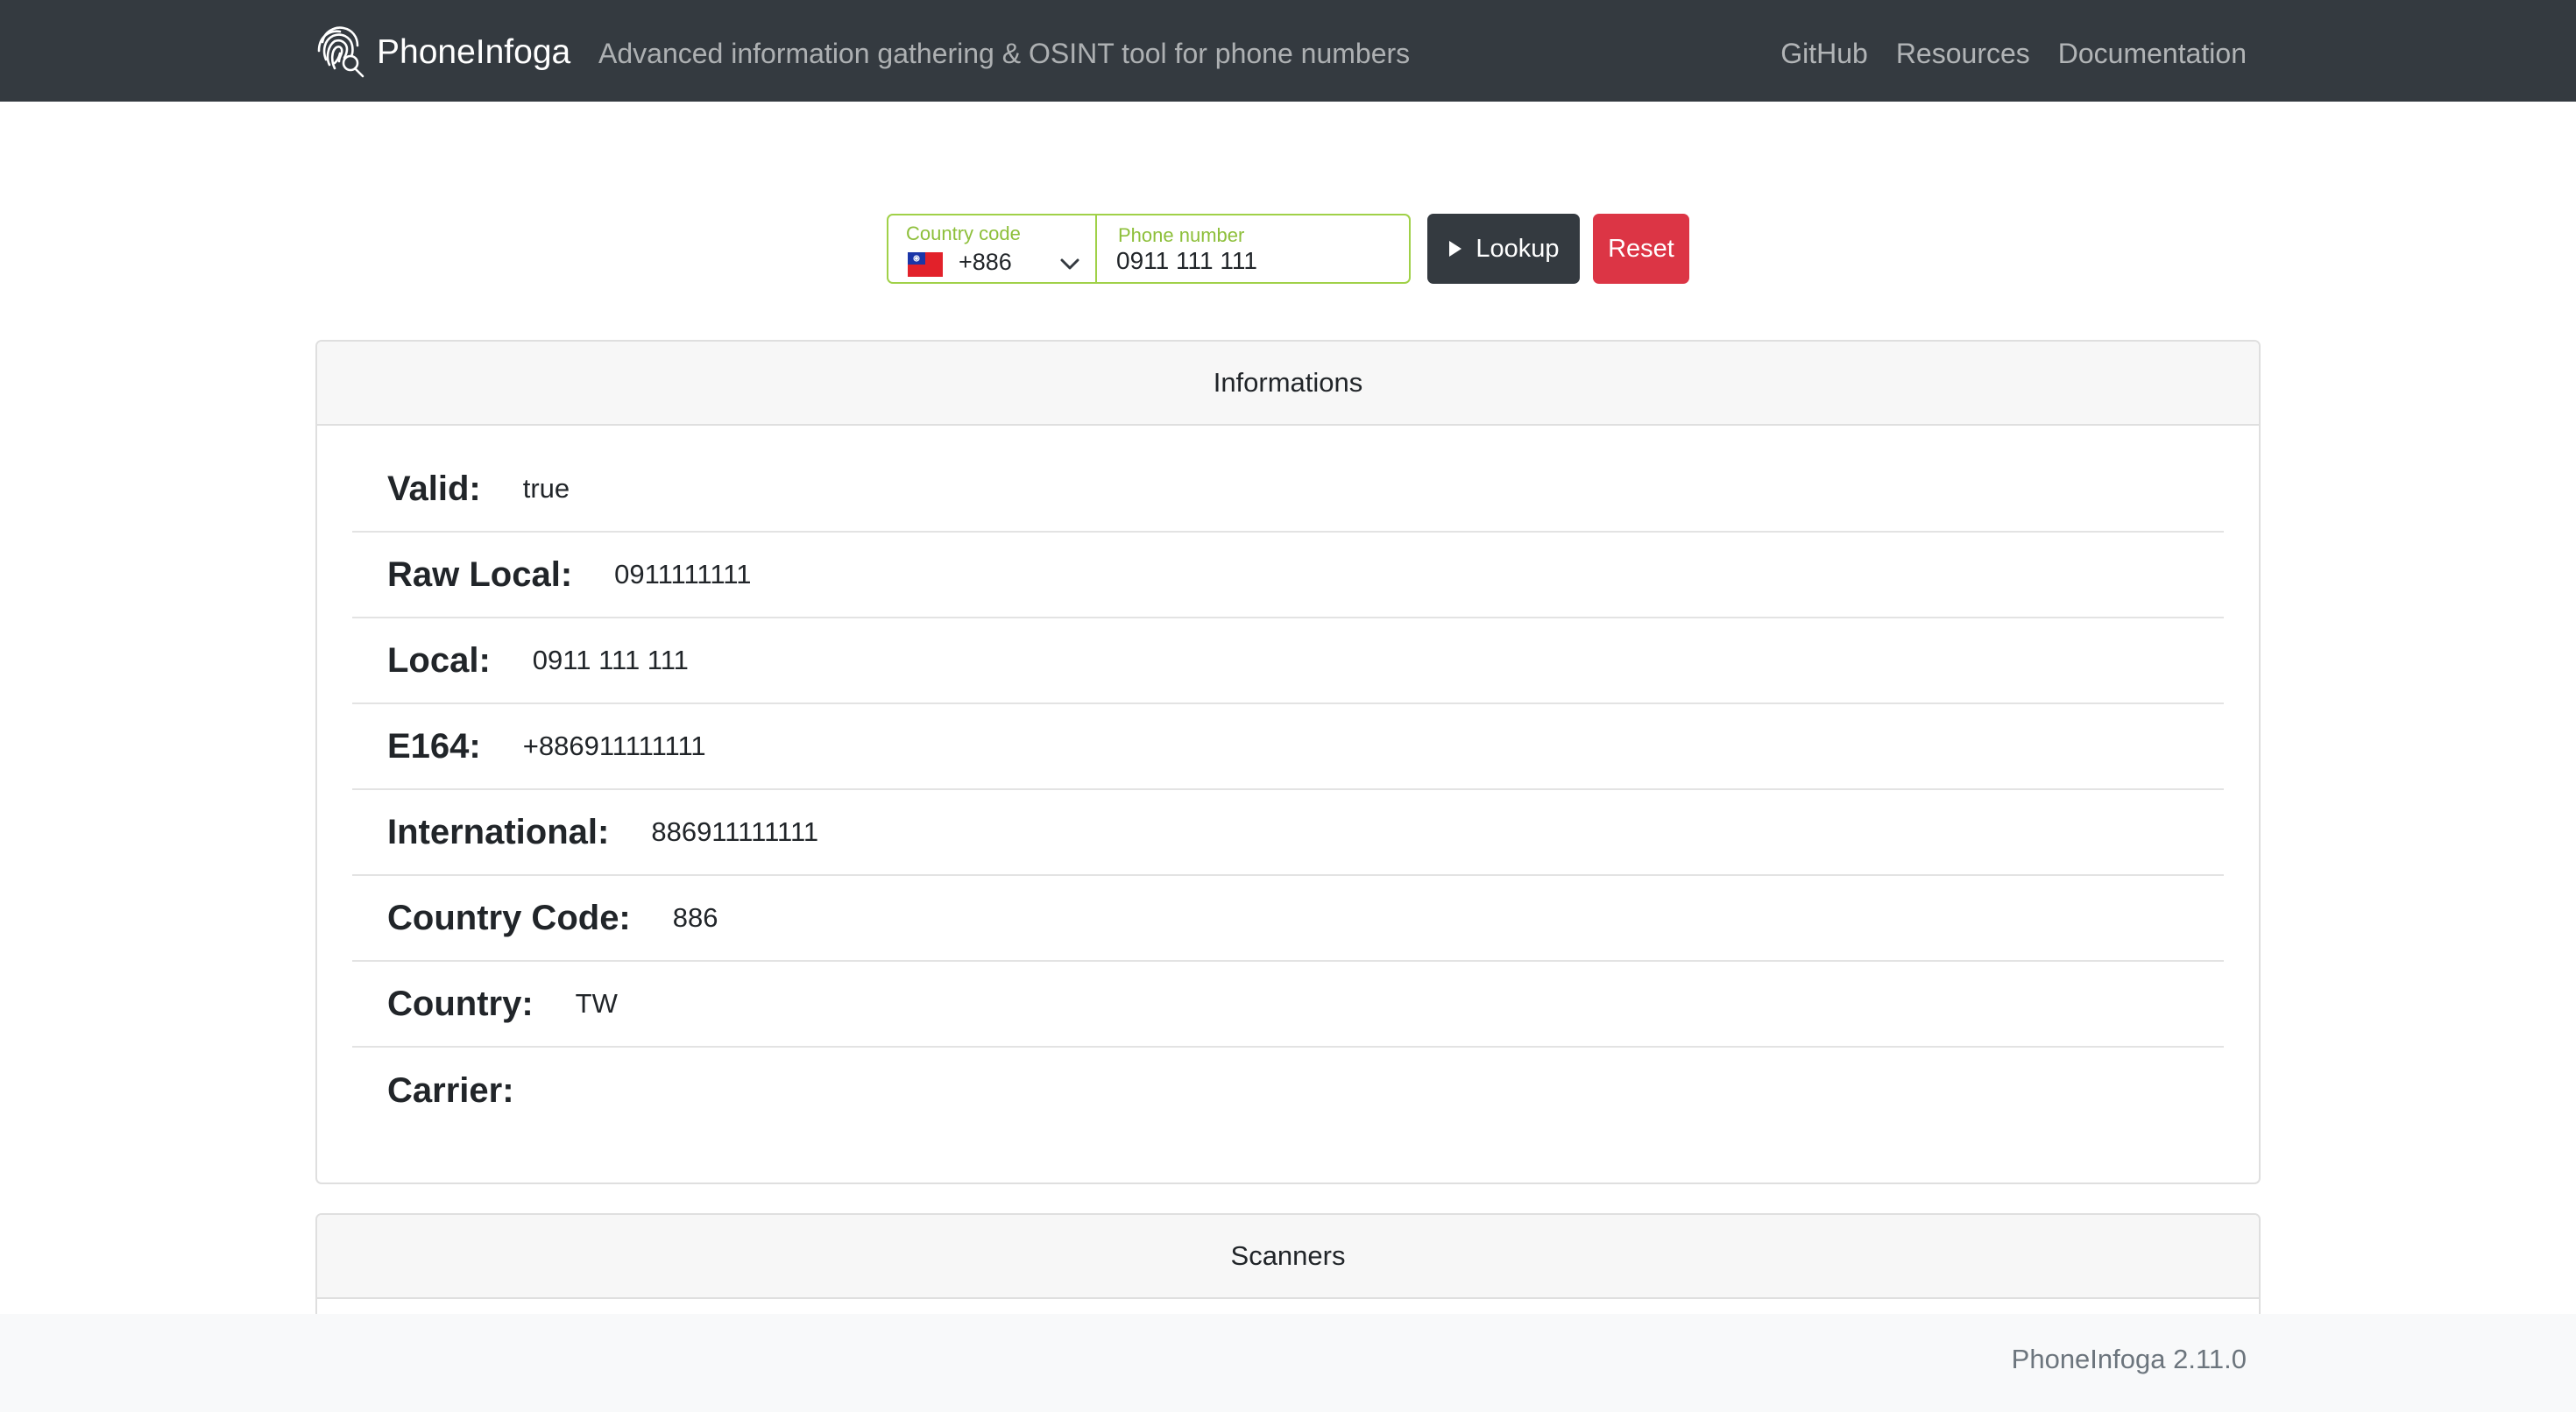 This screenshot has width=2576, height=1412. I want to click on info-value: true, so click(546, 489).